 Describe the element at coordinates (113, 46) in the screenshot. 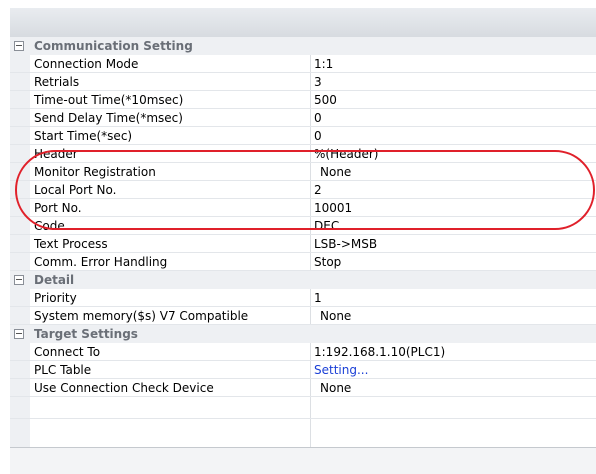

I see `category-label: Communication Setting` at that location.